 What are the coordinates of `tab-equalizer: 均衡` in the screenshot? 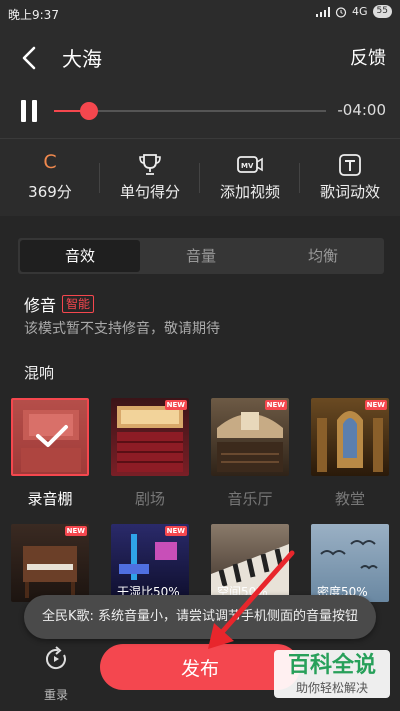 It's located at (323, 256).